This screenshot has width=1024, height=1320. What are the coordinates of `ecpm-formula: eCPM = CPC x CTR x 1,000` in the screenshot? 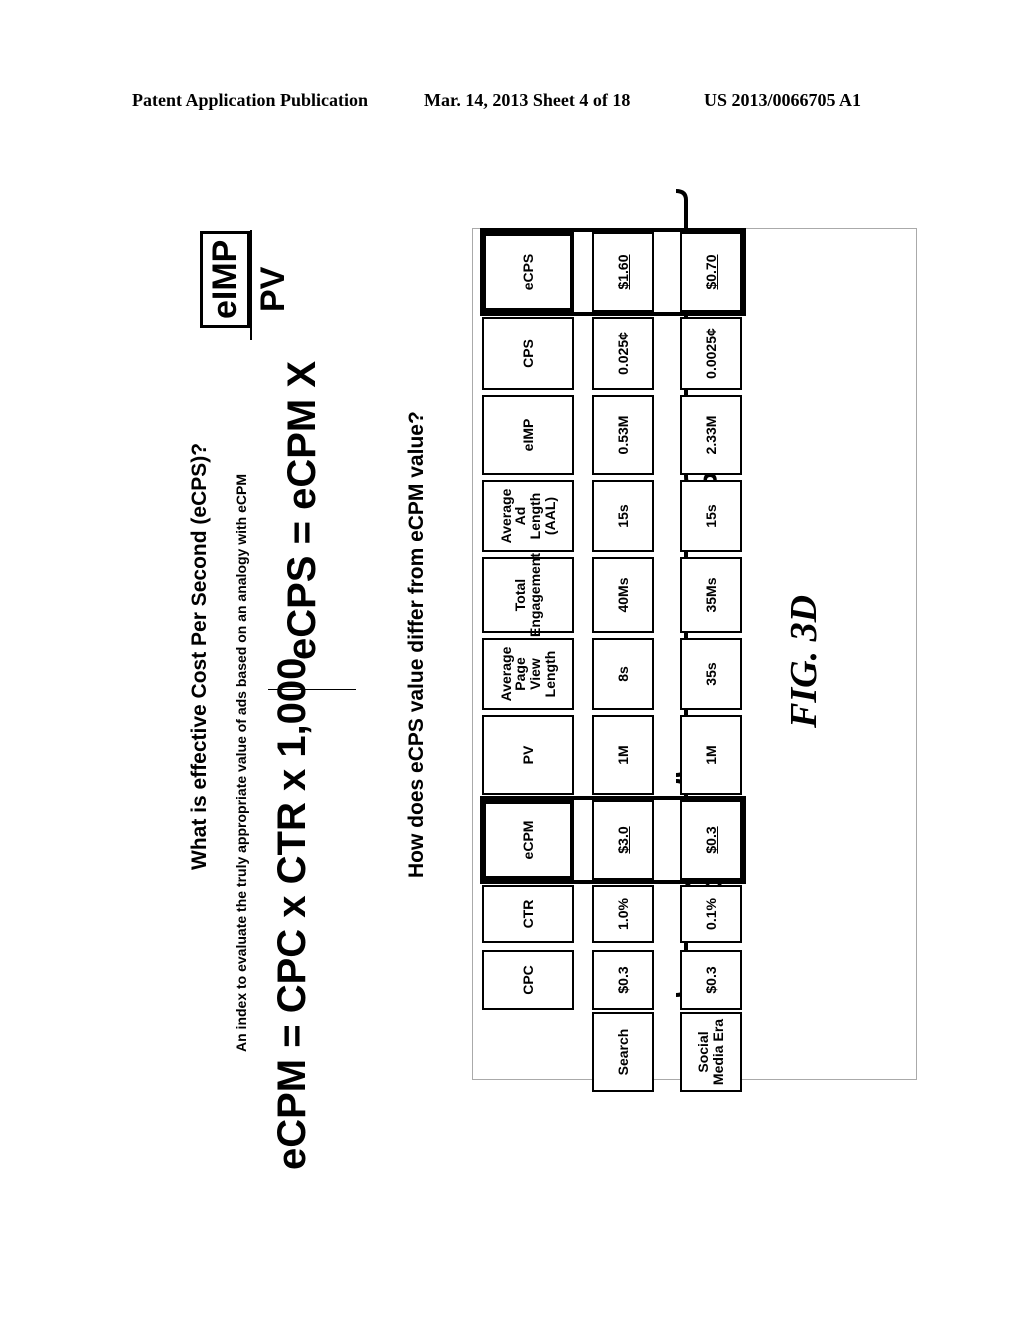 It's located at (292, 913).